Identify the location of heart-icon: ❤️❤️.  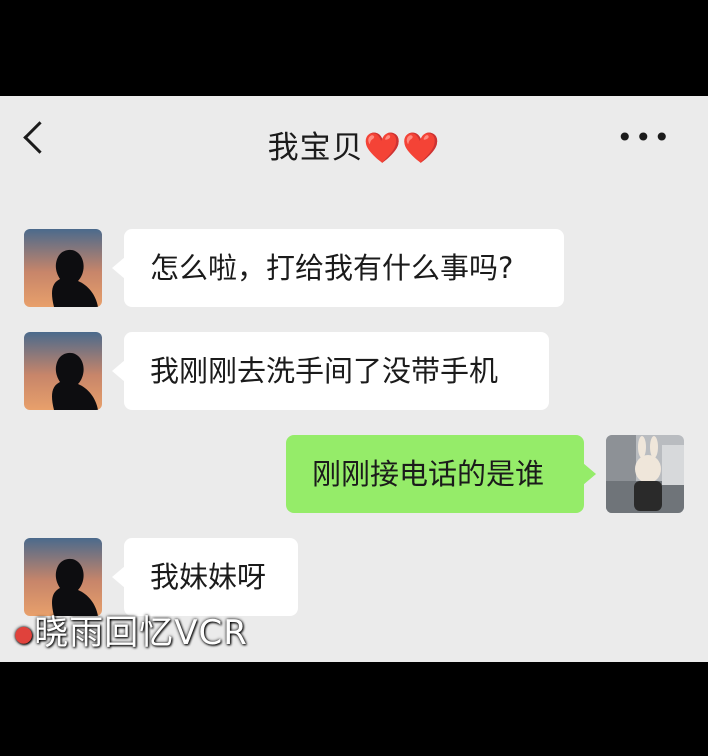
(402, 148).